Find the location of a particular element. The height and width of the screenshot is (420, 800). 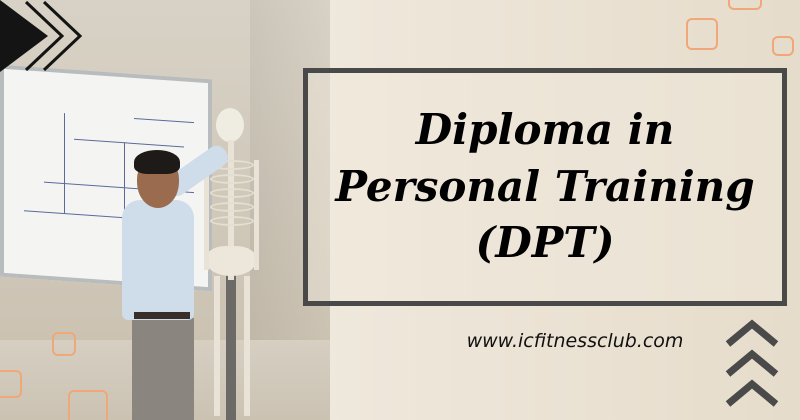

skeleton-pelvis is located at coordinates (231, 261).